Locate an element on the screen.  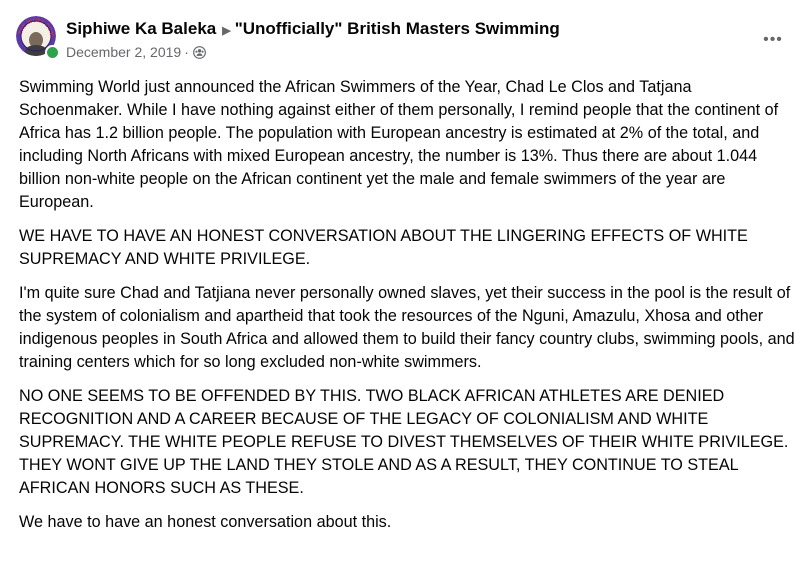
shared-to-arrow-icon: ▶ is located at coordinates (226, 30).